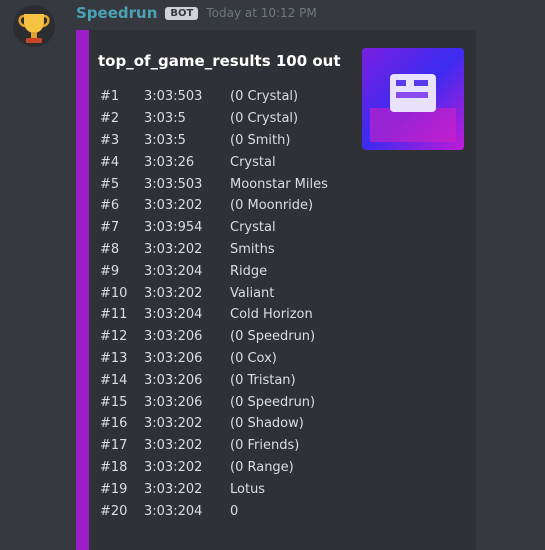 The height and width of the screenshot is (550, 545). What do you see at coordinates (110, 119) in the screenshot?
I see `rank-label: #2` at bounding box center [110, 119].